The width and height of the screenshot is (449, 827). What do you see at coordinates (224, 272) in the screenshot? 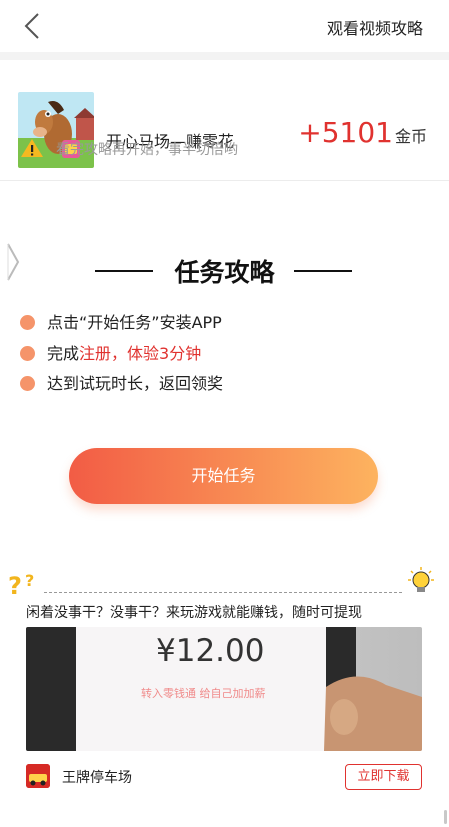
I see `guide-title: 任务攻略` at bounding box center [224, 272].